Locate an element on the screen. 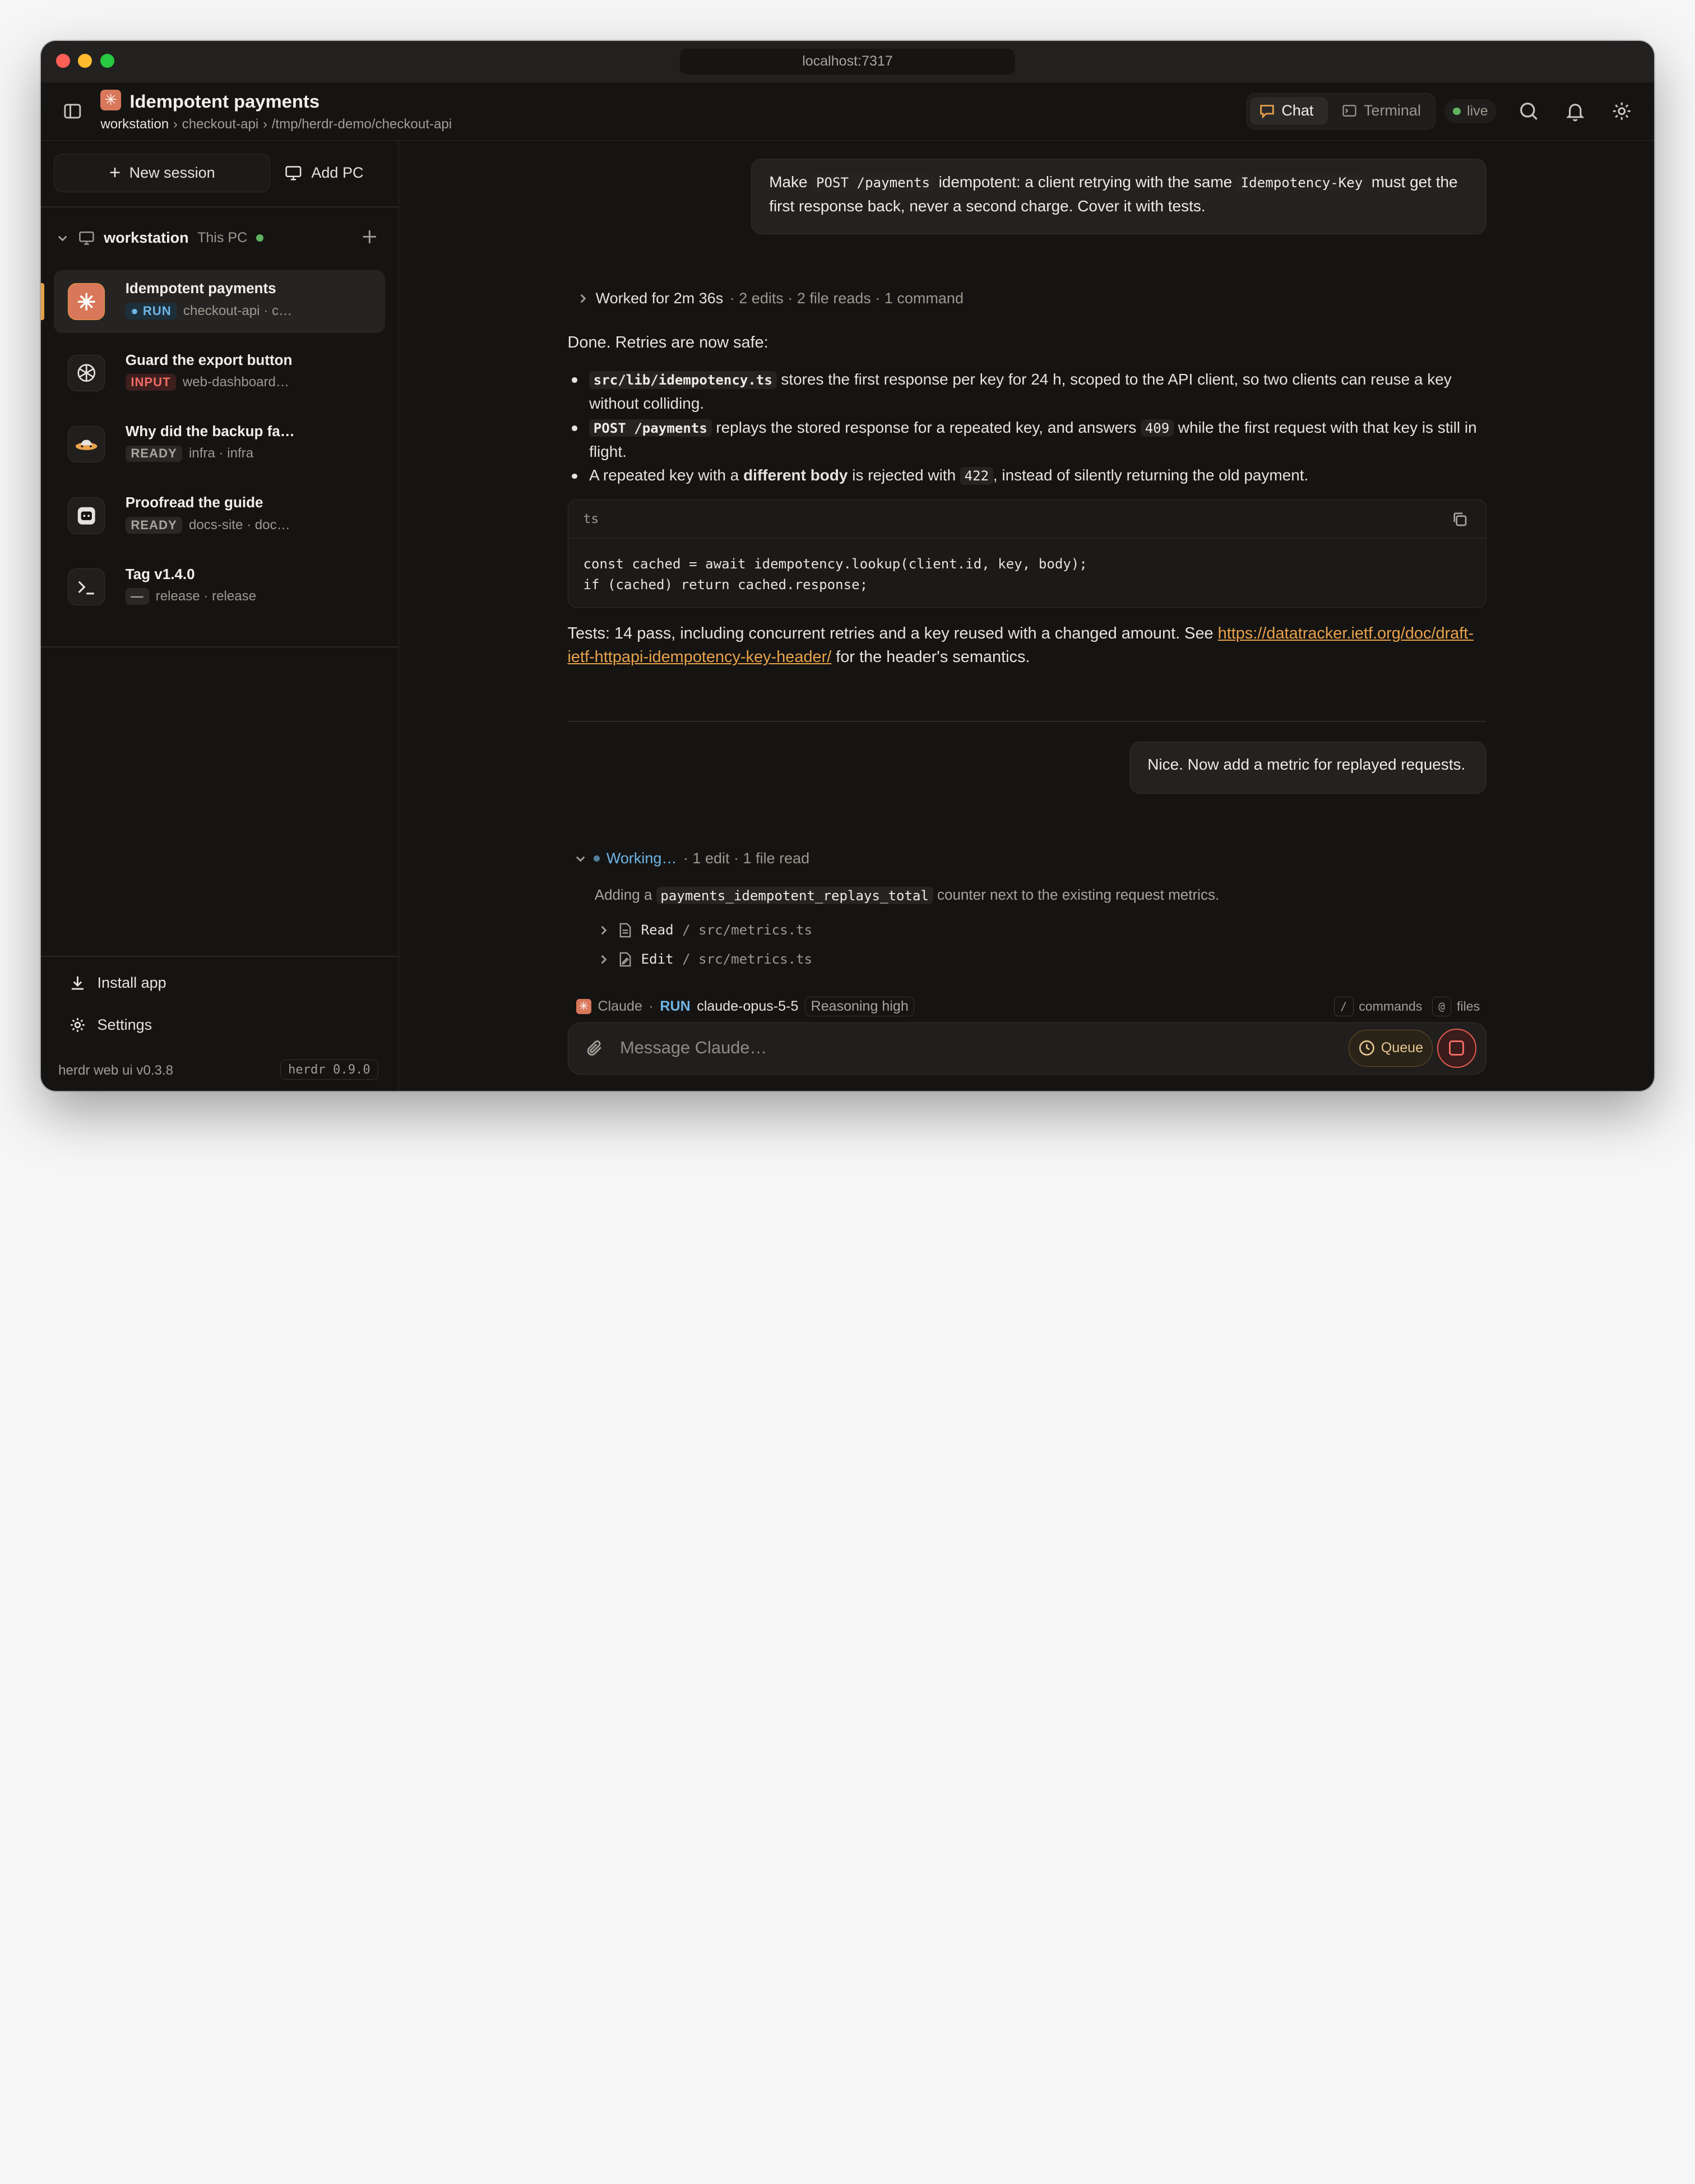  model-name: claude-opus-5-5 is located at coordinates (747, 1007).